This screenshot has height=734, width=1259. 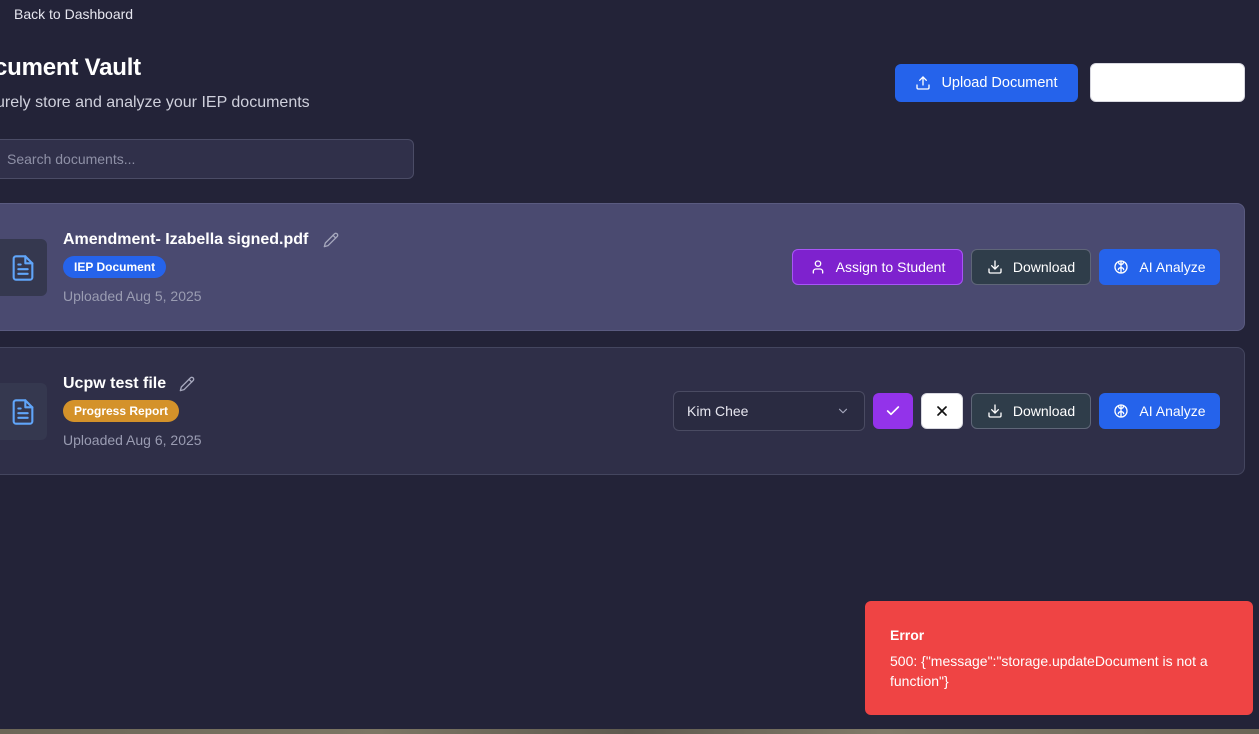 What do you see at coordinates (718, 411) in the screenshot?
I see `student-select-value: Kim Chee` at bounding box center [718, 411].